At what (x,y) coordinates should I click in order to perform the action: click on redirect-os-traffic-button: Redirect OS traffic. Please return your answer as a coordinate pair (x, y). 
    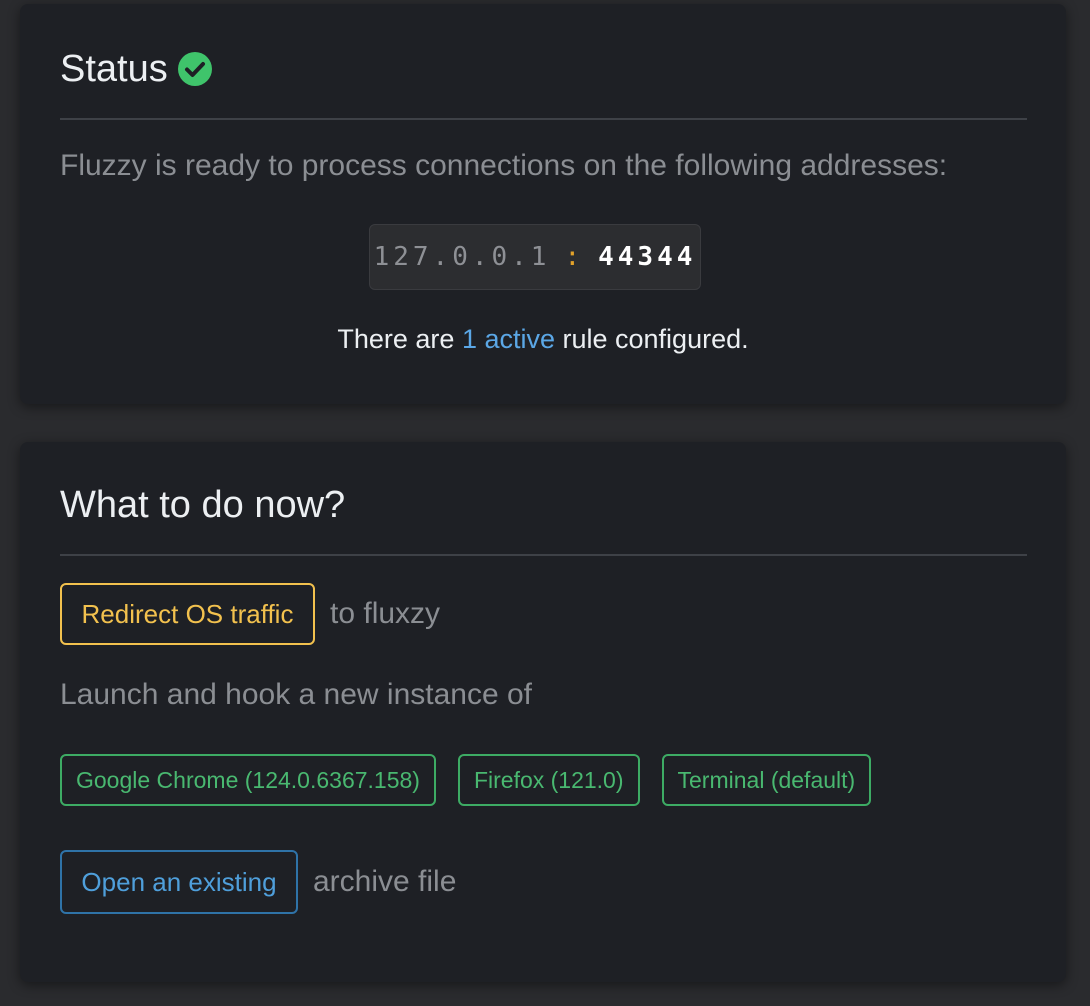
    Looking at the image, I should click on (187, 614).